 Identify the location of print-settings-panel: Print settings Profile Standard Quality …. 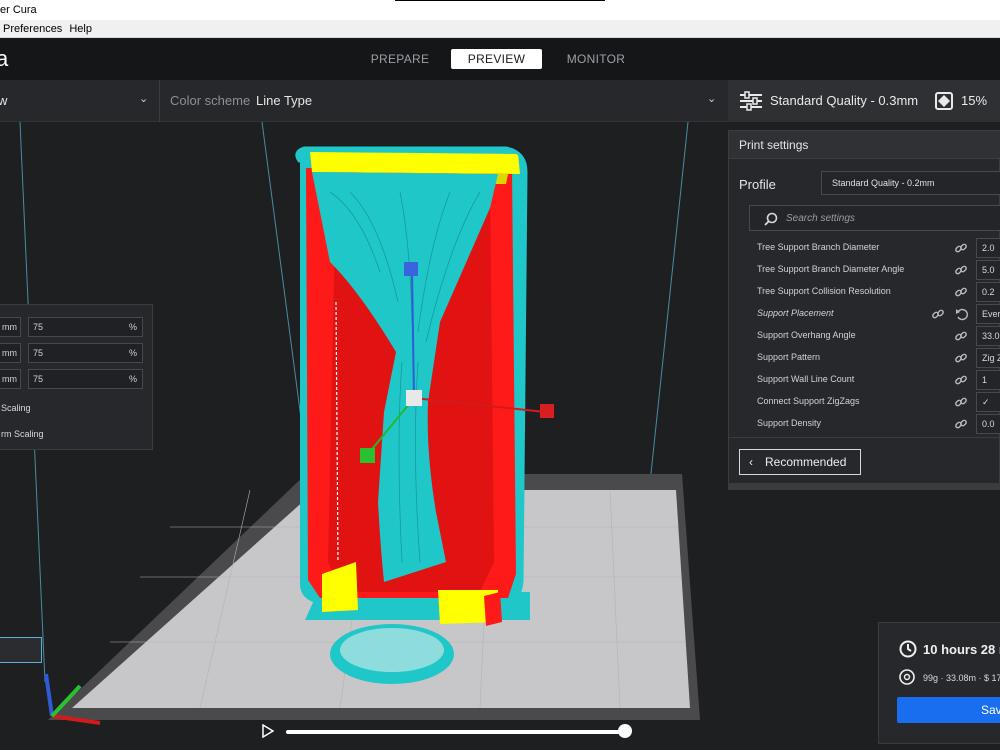
(864, 310).